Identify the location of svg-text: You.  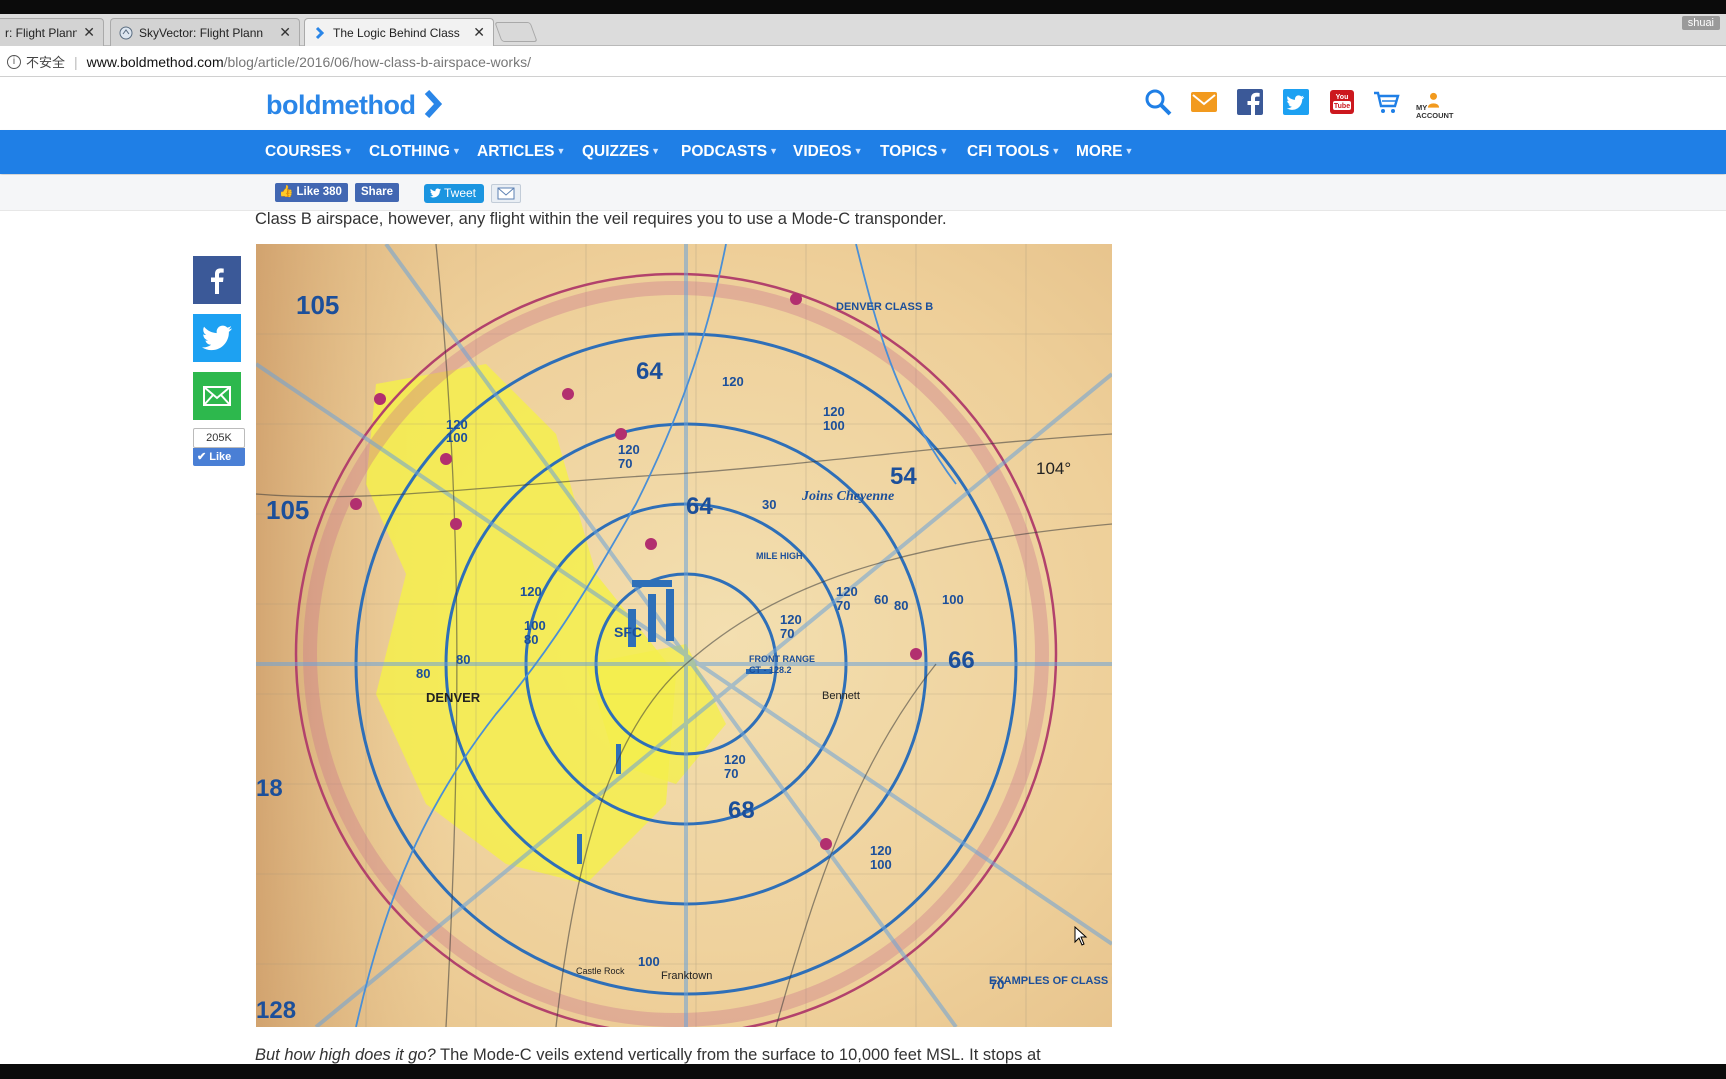
(1342, 97).